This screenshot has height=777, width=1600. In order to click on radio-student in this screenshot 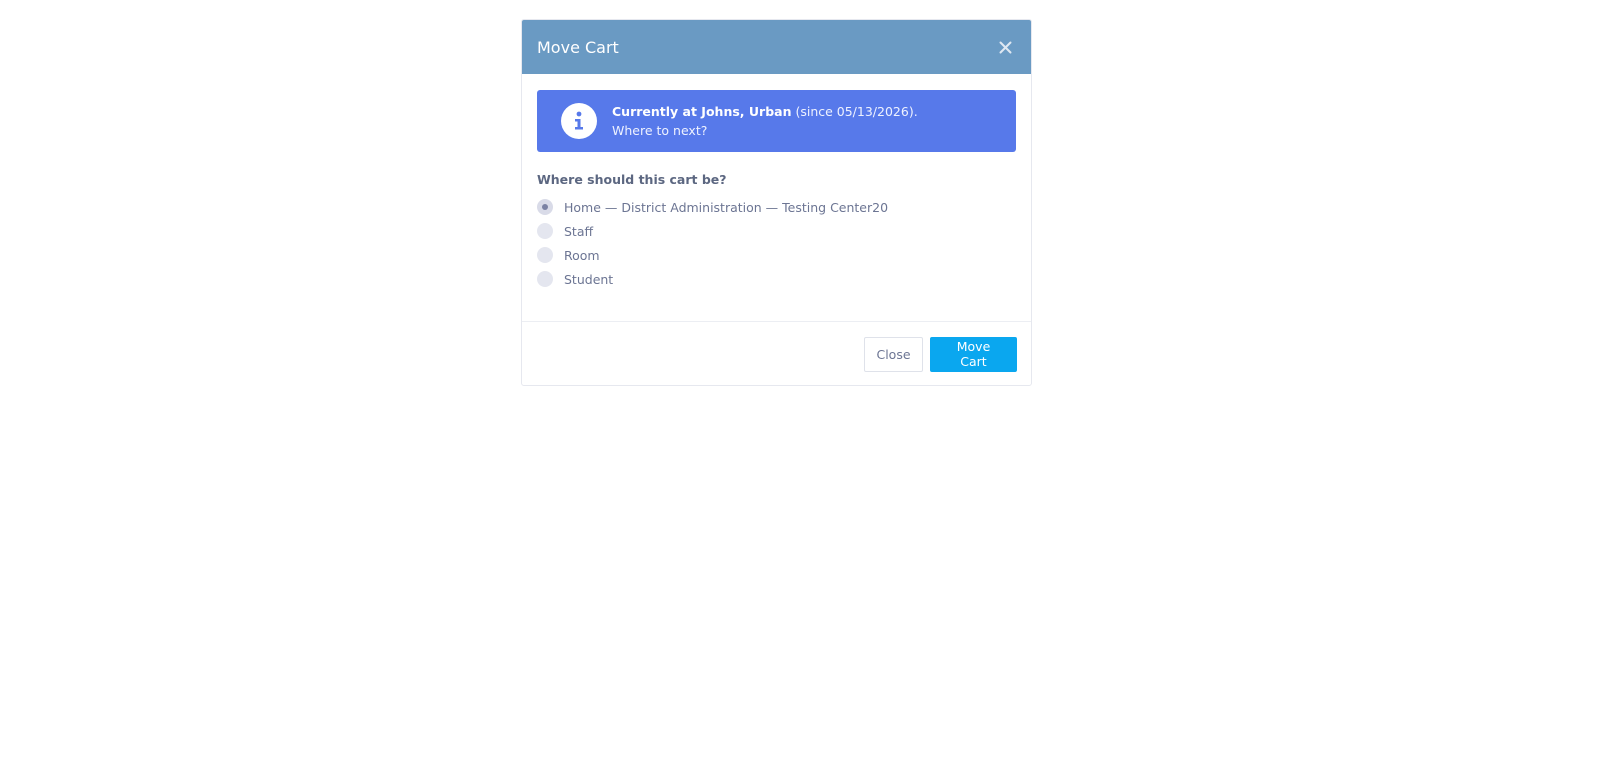, I will do `click(545, 279)`.